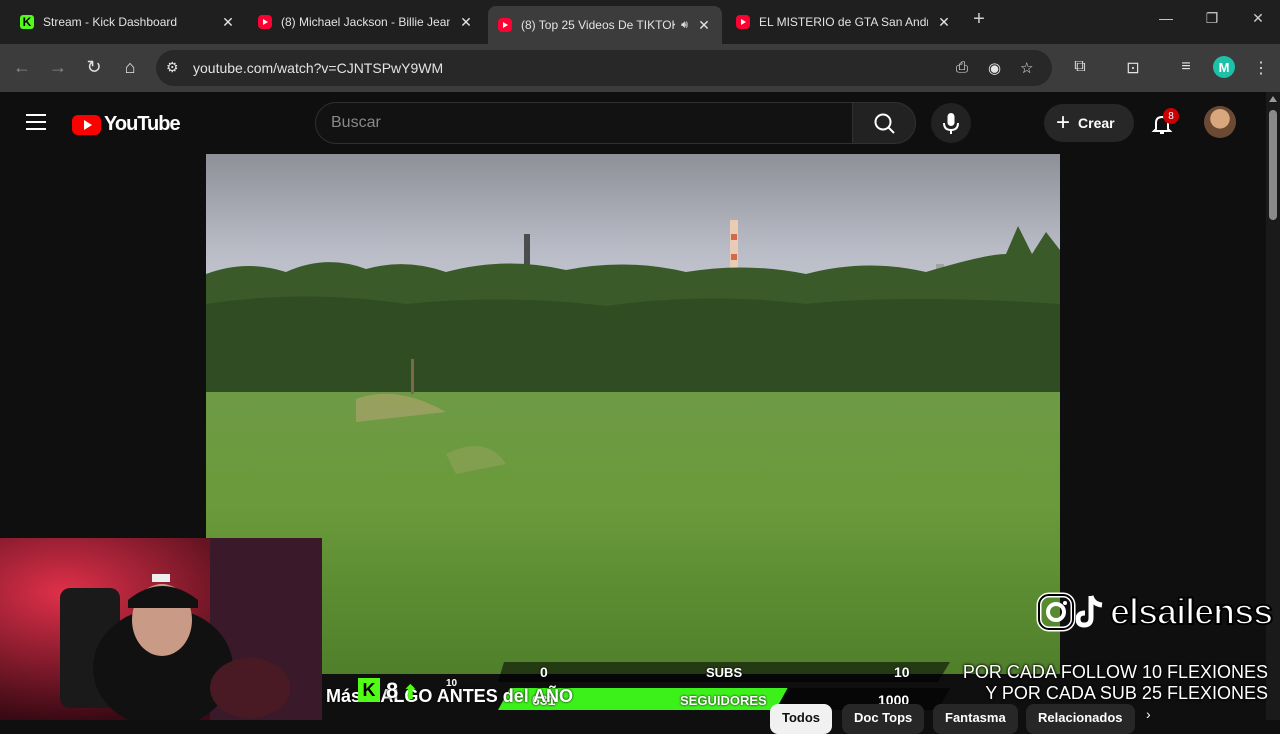 The width and height of the screenshot is (1280, 734). Describe the element at coordinates (801, 719) in the screenshot. I see `chip-todos: Todos` at that location.